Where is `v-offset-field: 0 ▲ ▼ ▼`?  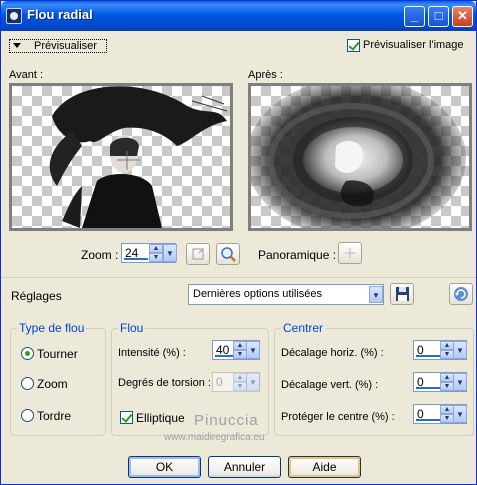
v-offset-field: 0 ▲ ▼ ▼ is located at coordinates (440, 382).